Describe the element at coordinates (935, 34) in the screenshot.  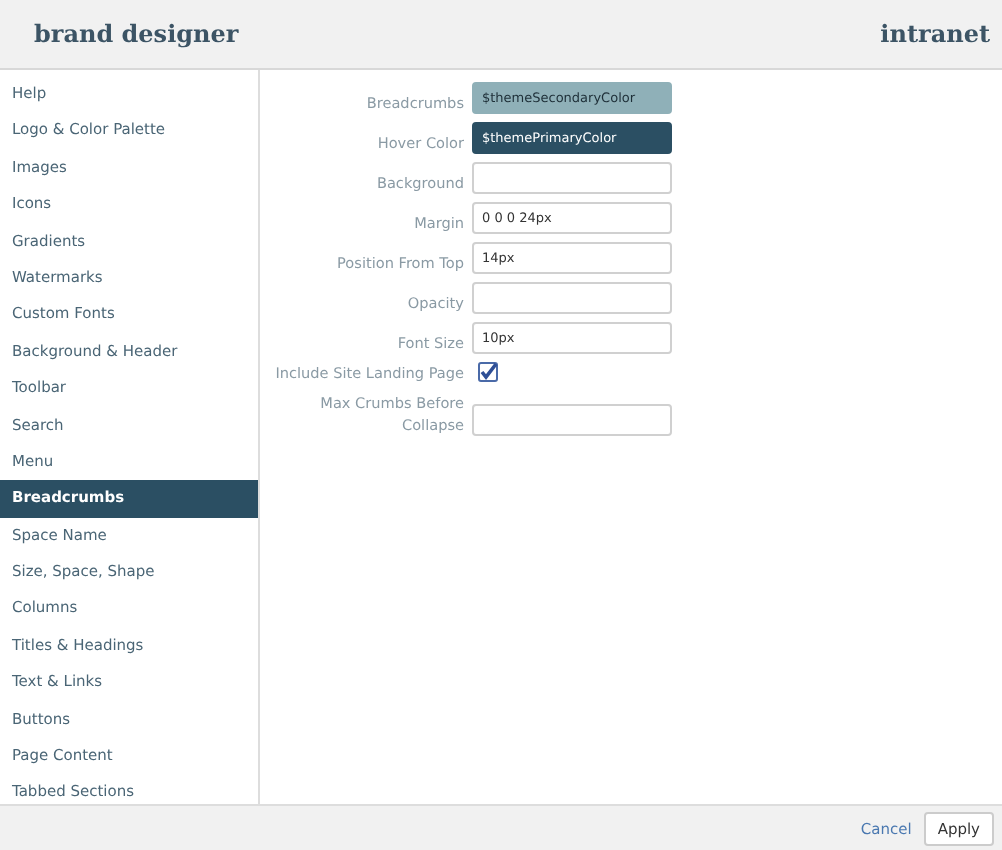
I see `space-name: intranet` at that location.